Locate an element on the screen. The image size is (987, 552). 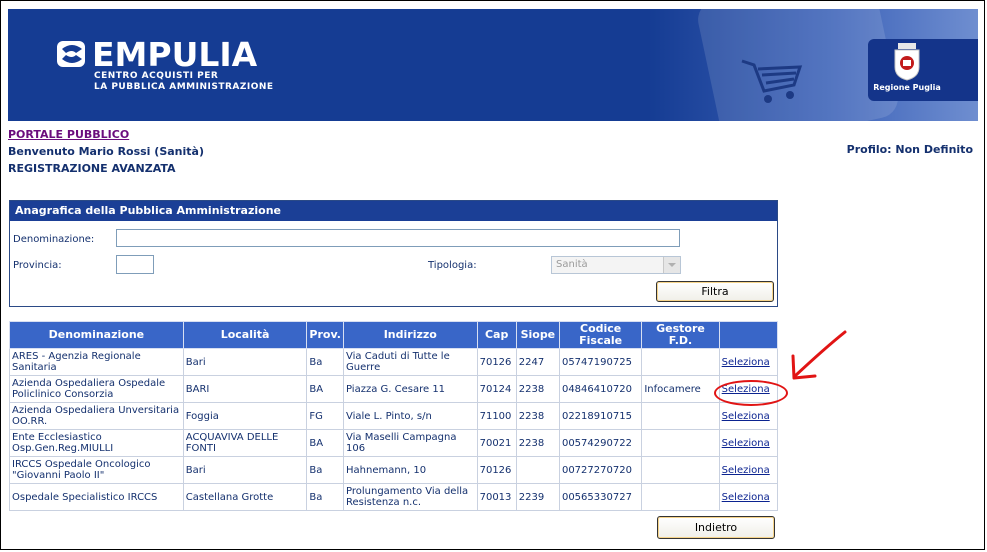
cell-codice-fiscale: 04846410720 is located at coordinates (600, 389).